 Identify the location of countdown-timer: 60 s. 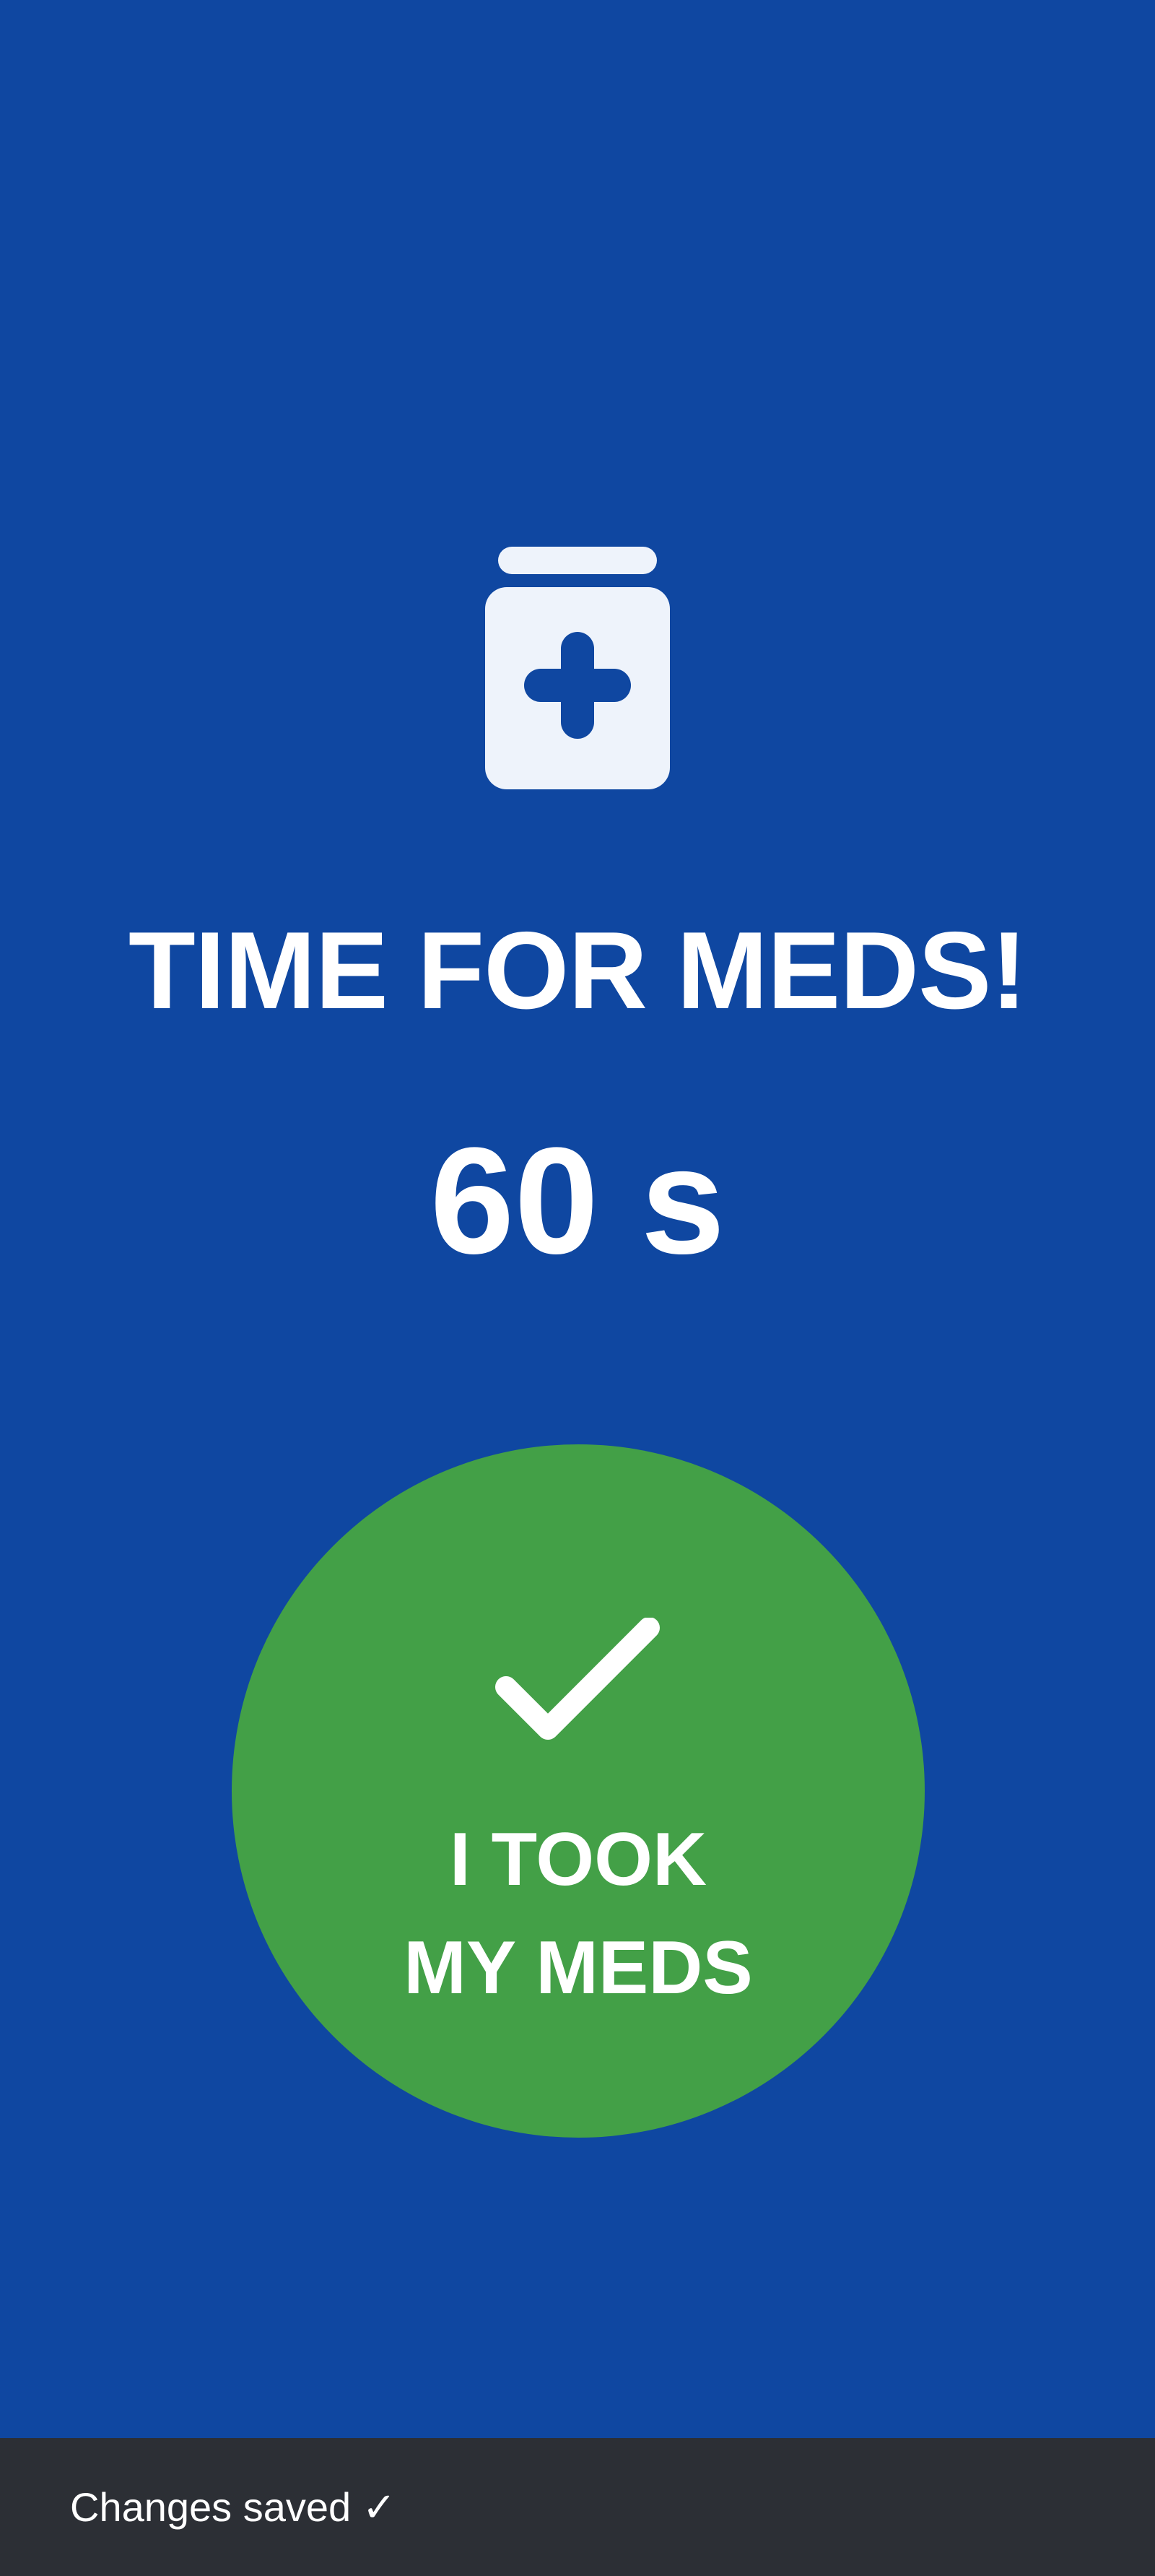
(577, 1200).